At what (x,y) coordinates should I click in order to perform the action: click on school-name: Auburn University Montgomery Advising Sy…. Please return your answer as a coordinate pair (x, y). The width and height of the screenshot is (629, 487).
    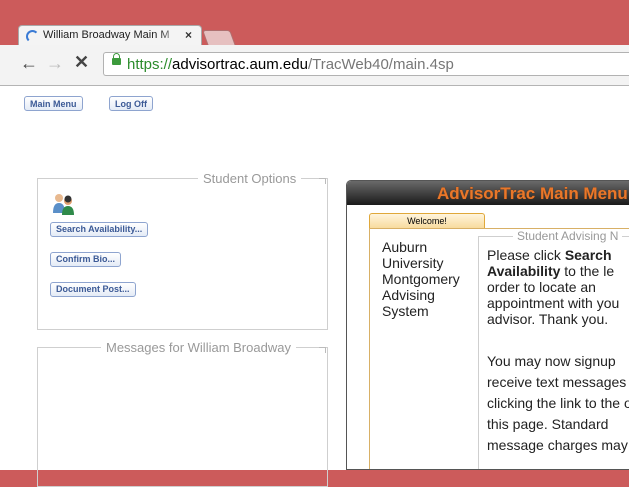
    Looking at the image, I should click on (421, 279).